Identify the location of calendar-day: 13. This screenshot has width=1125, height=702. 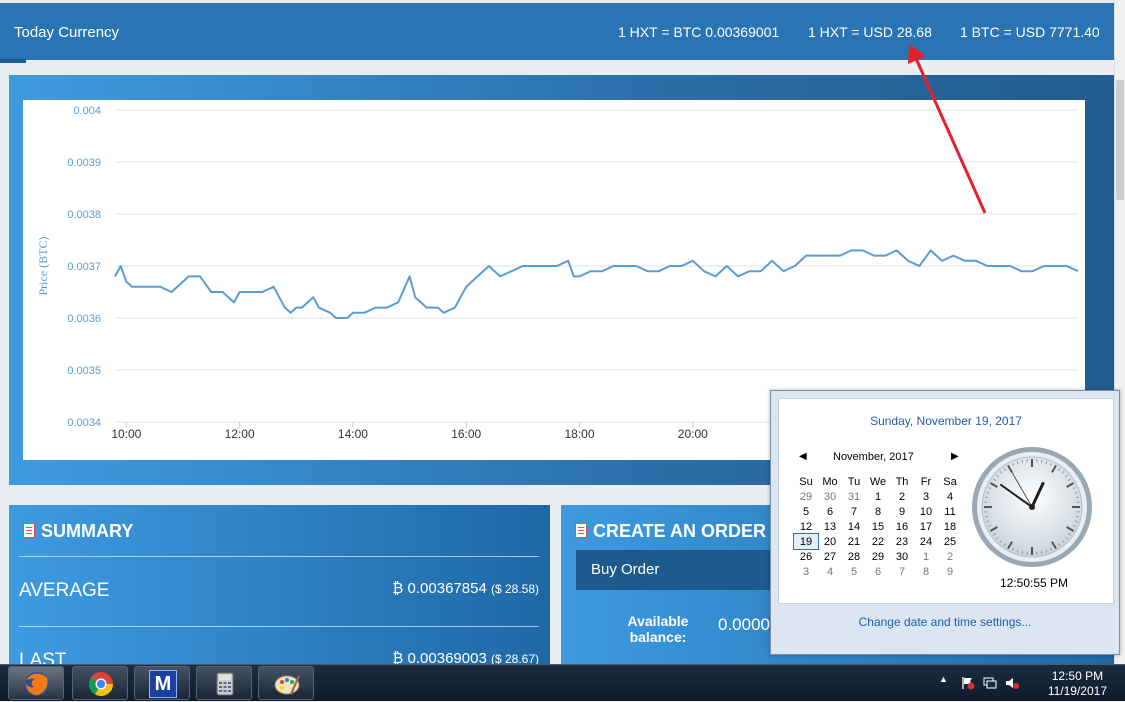
(830, 526).